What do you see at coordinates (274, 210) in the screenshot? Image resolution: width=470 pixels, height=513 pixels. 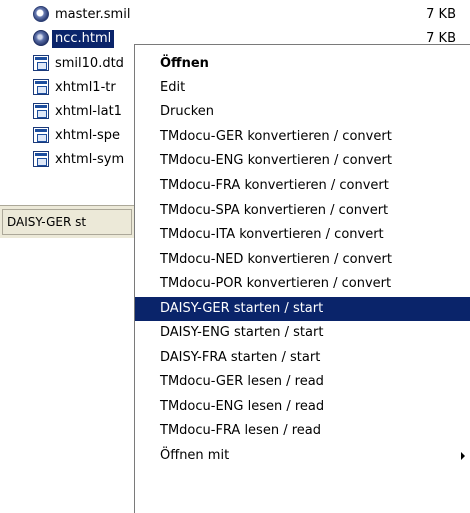 I see `menu-item-label: TMdocu-SPA konvertieren / convert` at bounding box center [274, 210].